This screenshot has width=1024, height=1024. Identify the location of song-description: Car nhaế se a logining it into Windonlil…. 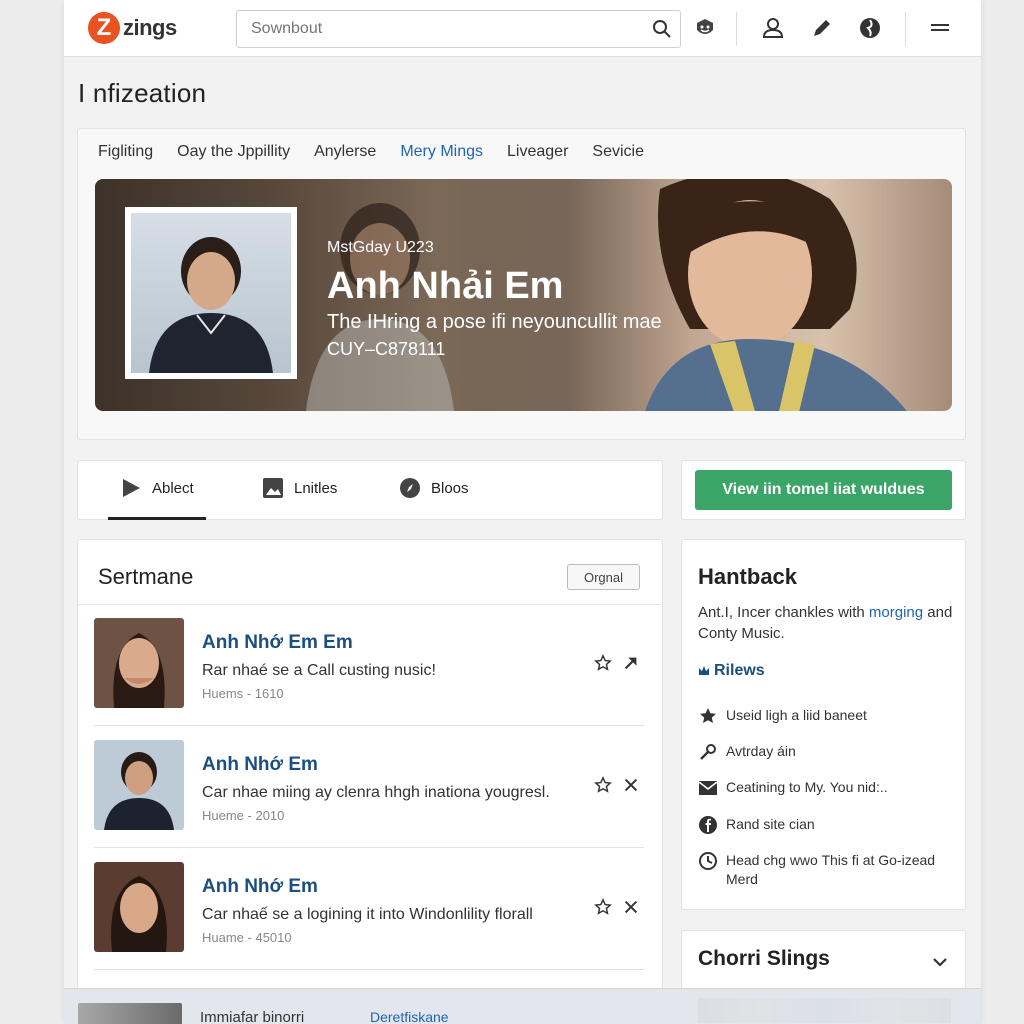
(367, 914).